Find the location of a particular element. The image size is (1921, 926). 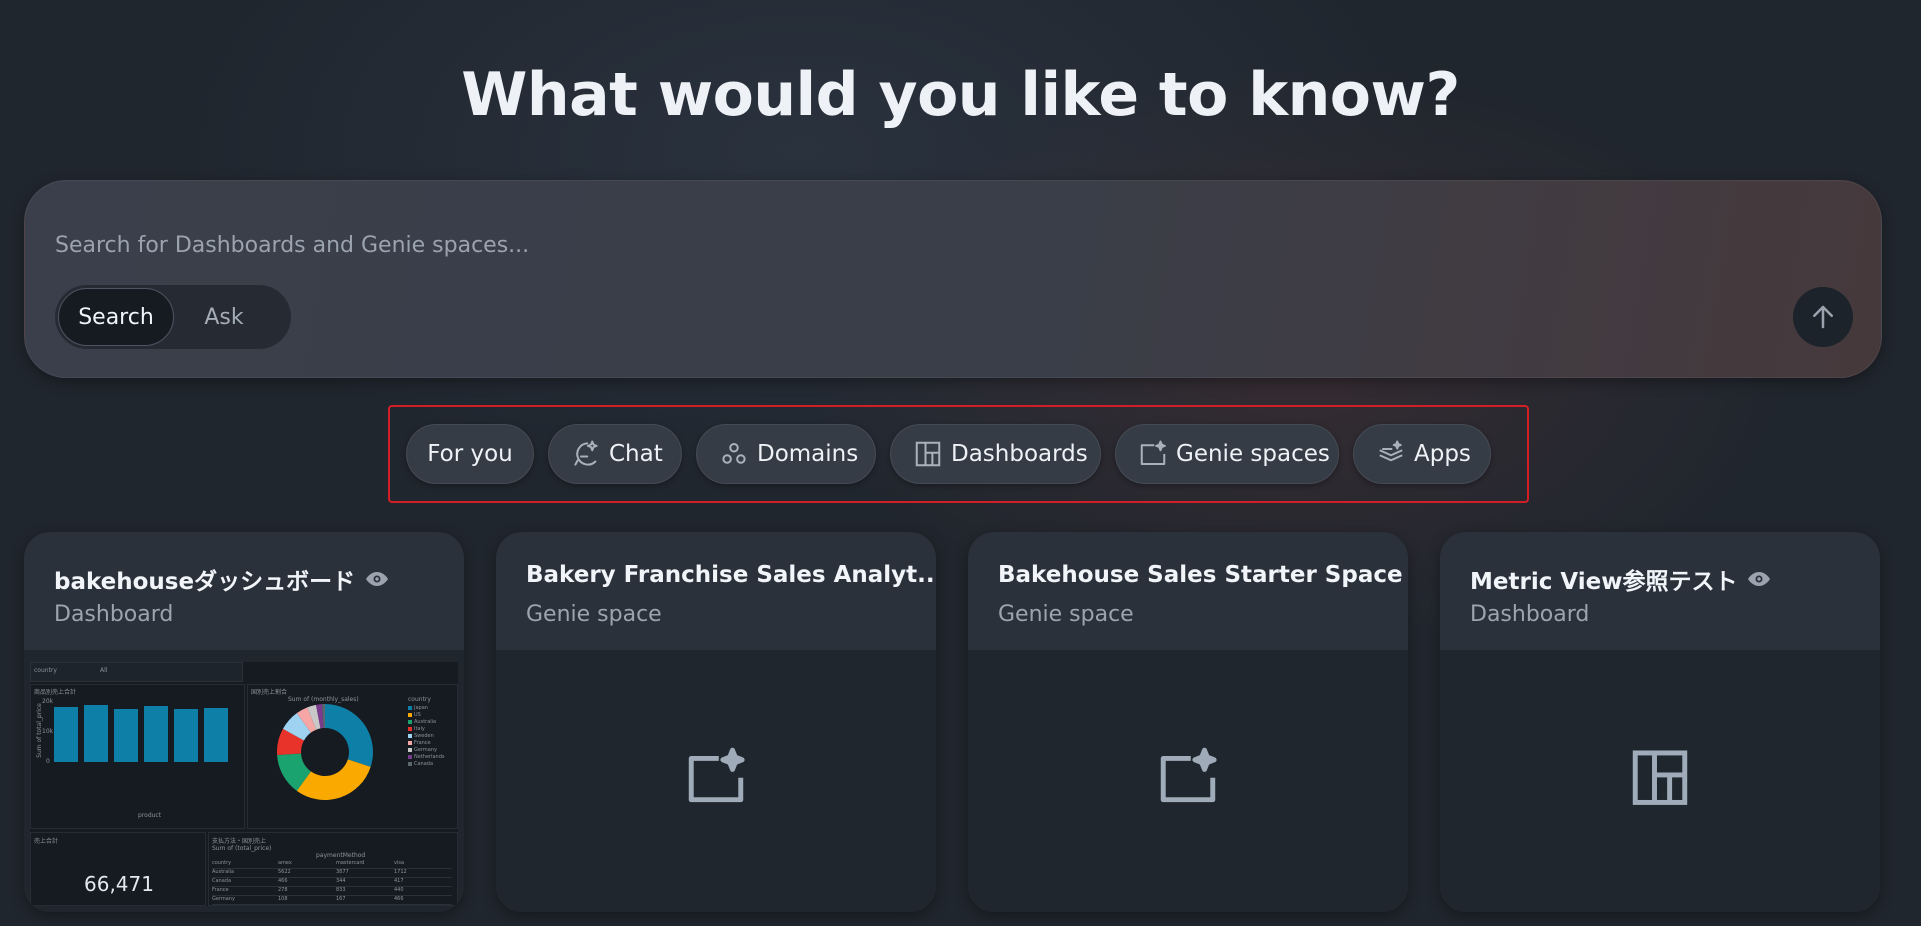

thumb-table-cell: 344 is located at coordinates (341, 881).